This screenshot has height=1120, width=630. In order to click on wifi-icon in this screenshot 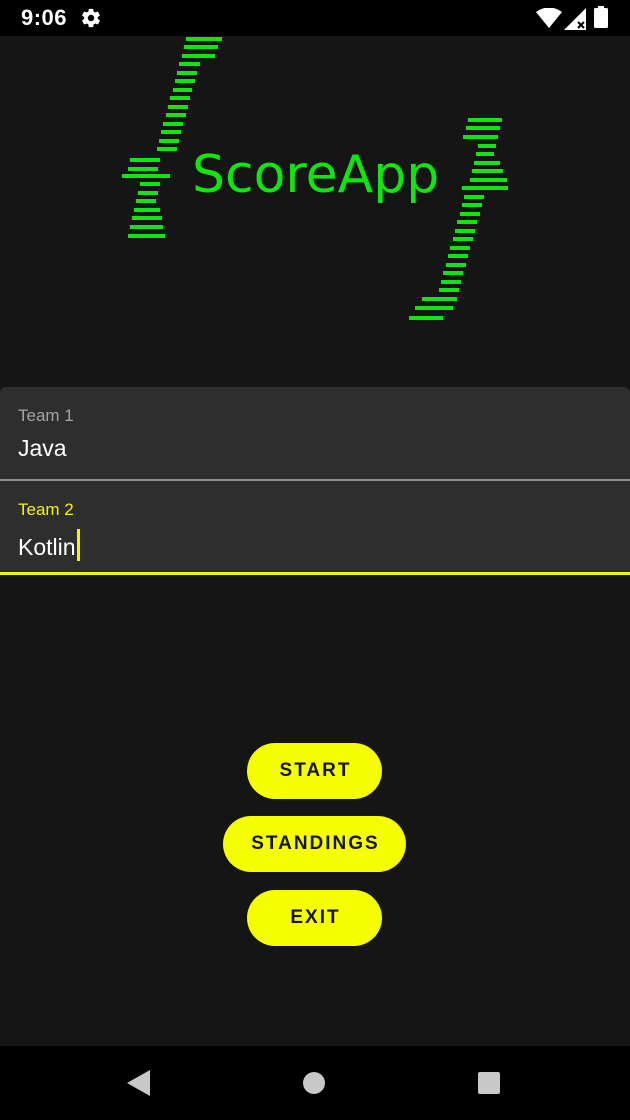, I will do `click(549, 18)`.